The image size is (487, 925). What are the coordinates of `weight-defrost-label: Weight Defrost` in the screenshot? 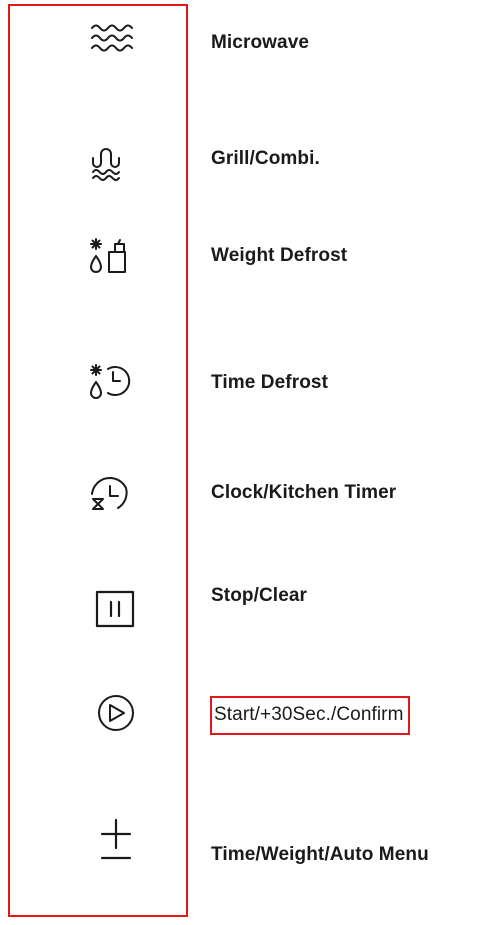 It's located at (279, 255).